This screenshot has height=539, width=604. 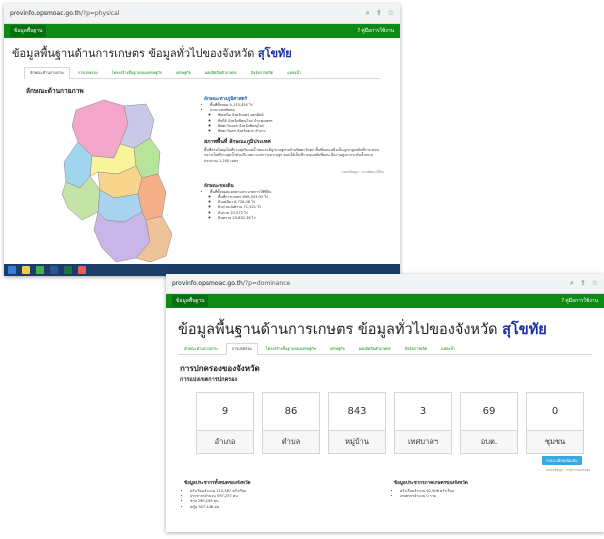 I want to click on stat-label: เทศบาลฯ, so click(x=423, y=442).